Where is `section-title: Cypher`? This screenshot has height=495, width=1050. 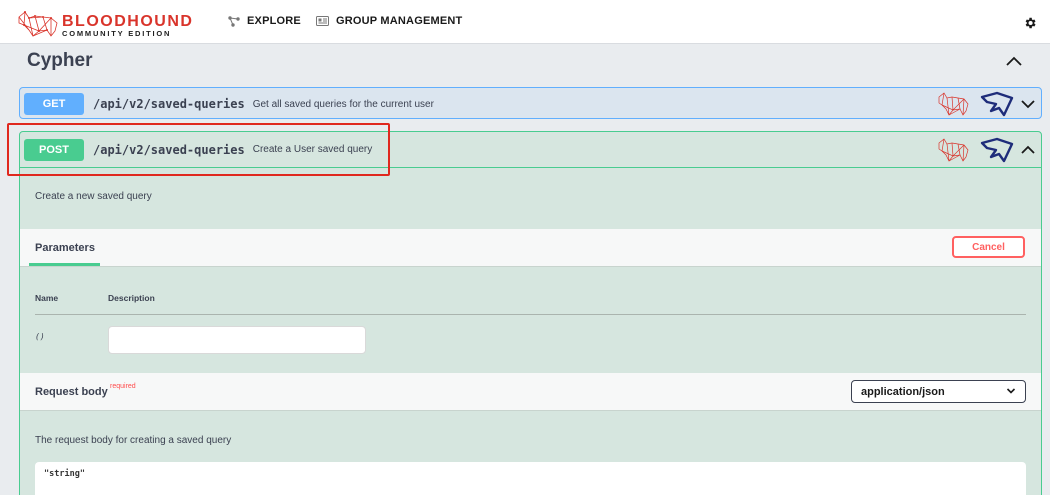 section-title: Cypher is located at coordinates (59, 61).